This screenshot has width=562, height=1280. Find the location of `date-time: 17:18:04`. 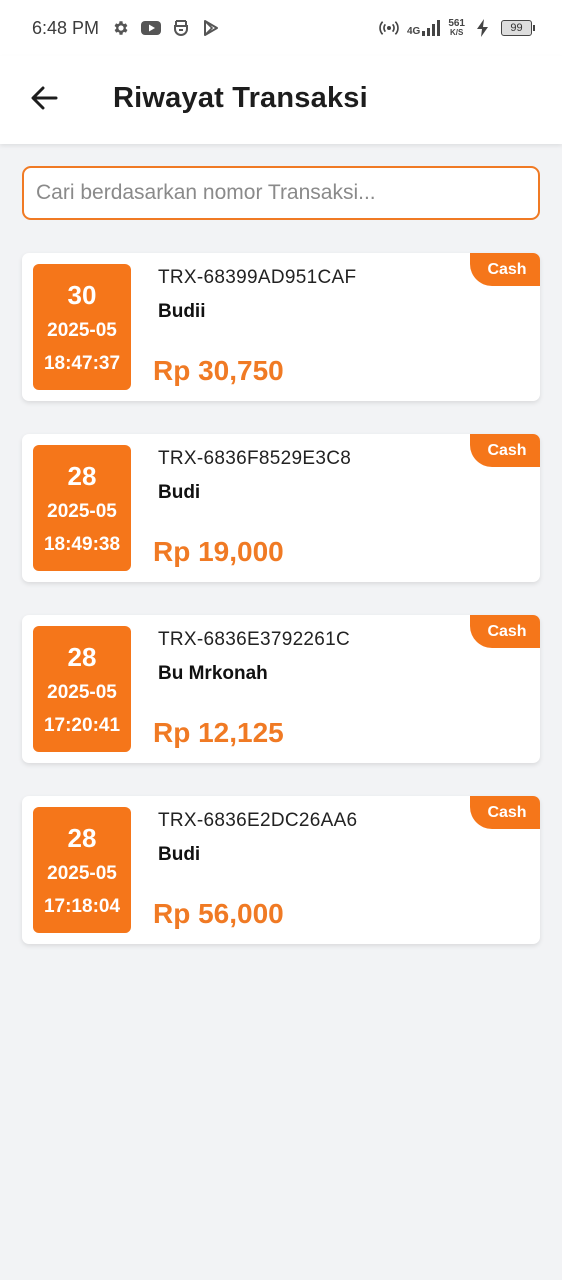

date-time: 17:18:04 is located at coordinates (82, 906).